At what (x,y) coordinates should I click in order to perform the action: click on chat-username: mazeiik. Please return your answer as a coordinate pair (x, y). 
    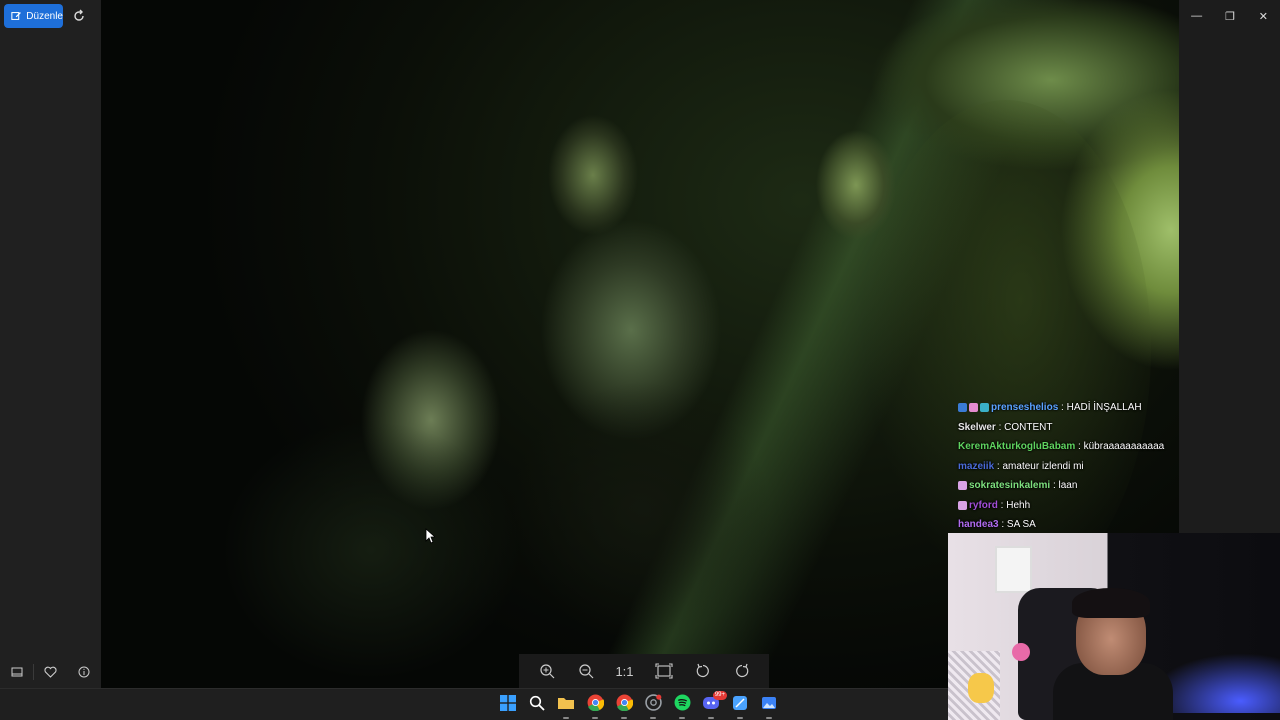
    Looking at the image, I should click on (976, 466).